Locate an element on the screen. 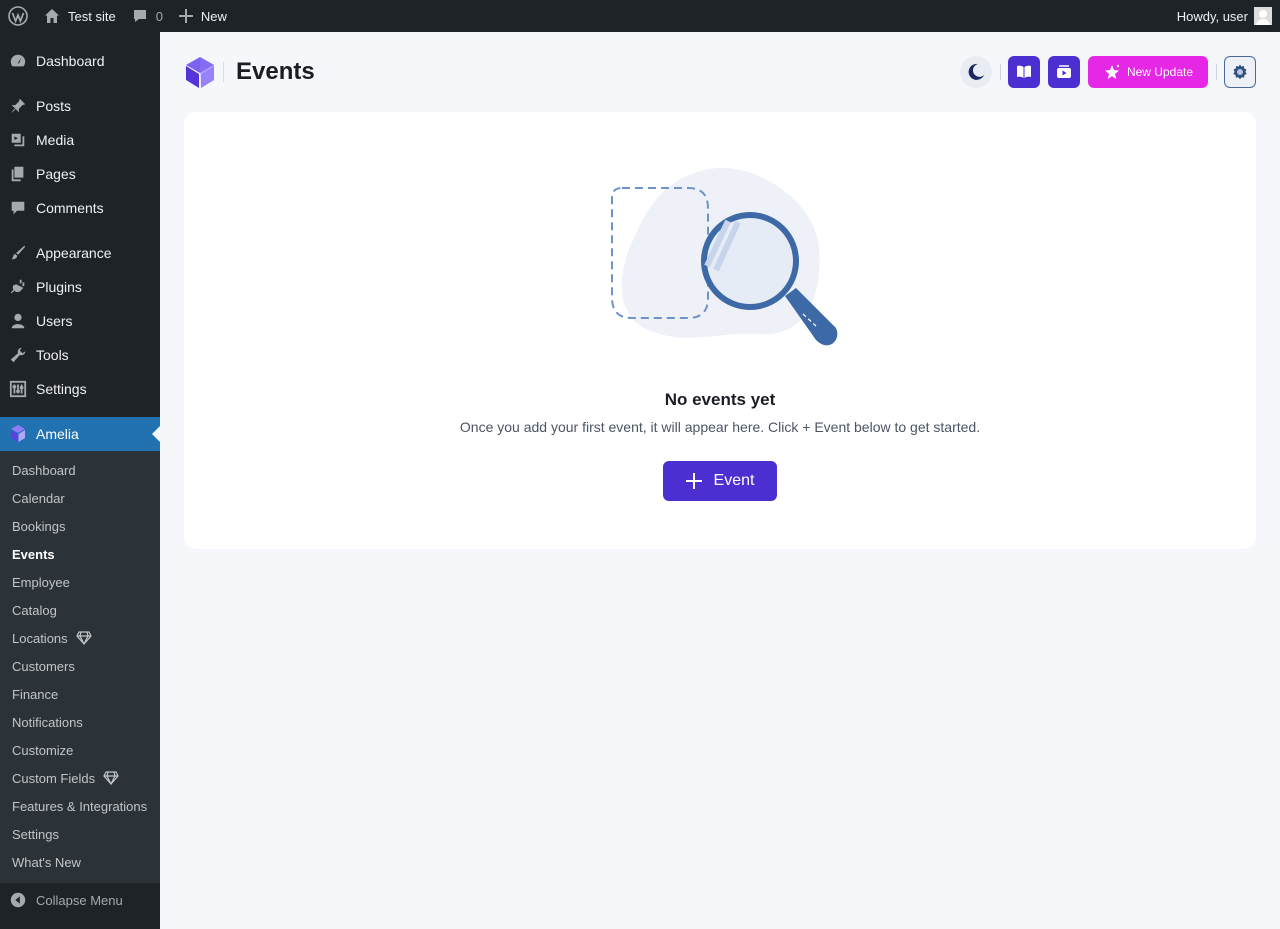 The height and width of the screenshot is (929, 1280). site-name: Test site is located at coordinates (92, 16).